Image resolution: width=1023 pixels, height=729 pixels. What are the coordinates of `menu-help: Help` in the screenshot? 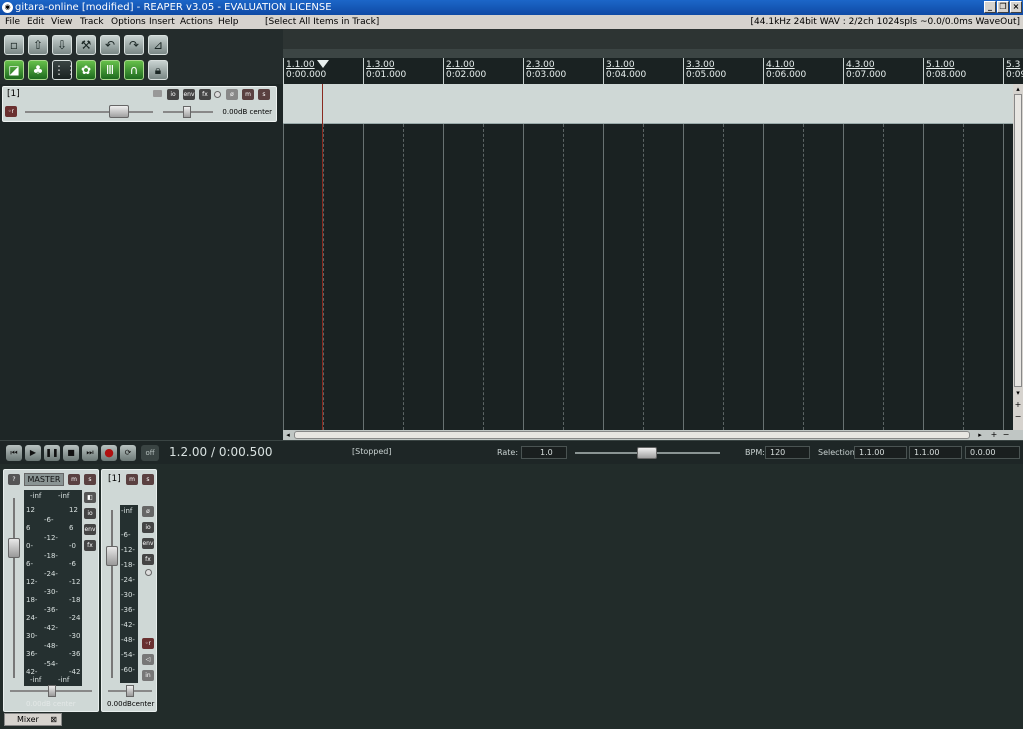 It's located at (228, 22).